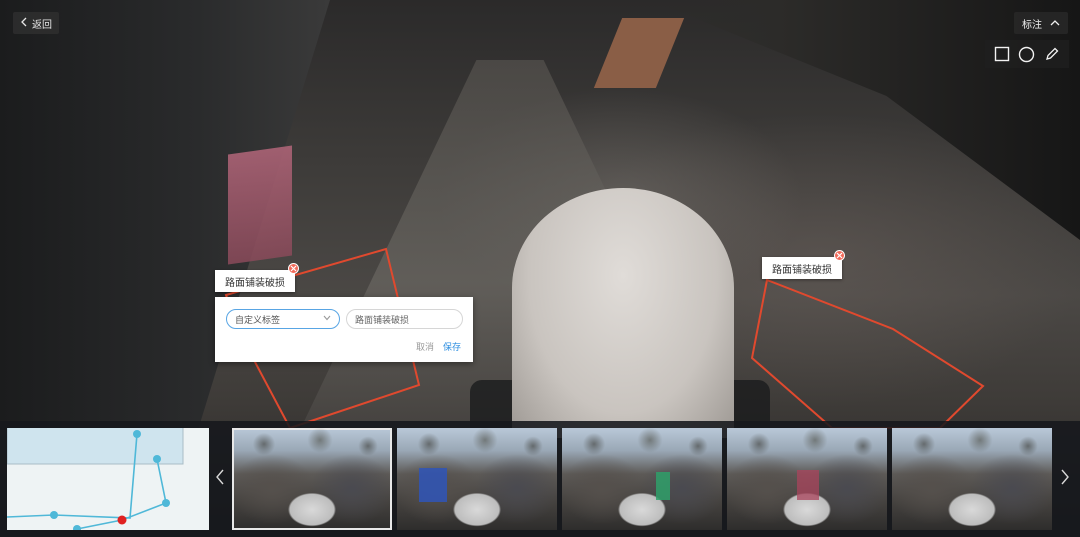  What do you see at coordinates (1052, 54) in the screenshot?
I see `pen-tool-icon` at bounding box center [1052, 54].